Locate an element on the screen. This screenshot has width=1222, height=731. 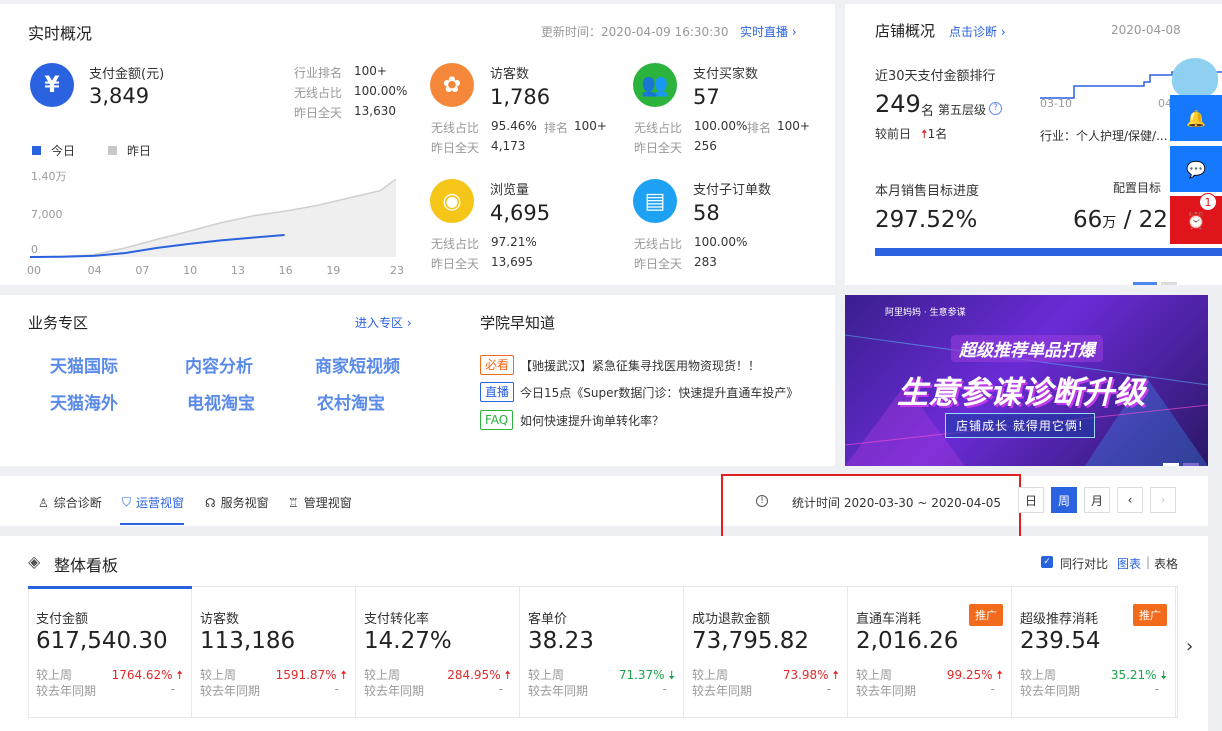
academy-item: 今日15点《Super数据门诊：快速提升直通车投产》 is located at coordinates (659, 392).